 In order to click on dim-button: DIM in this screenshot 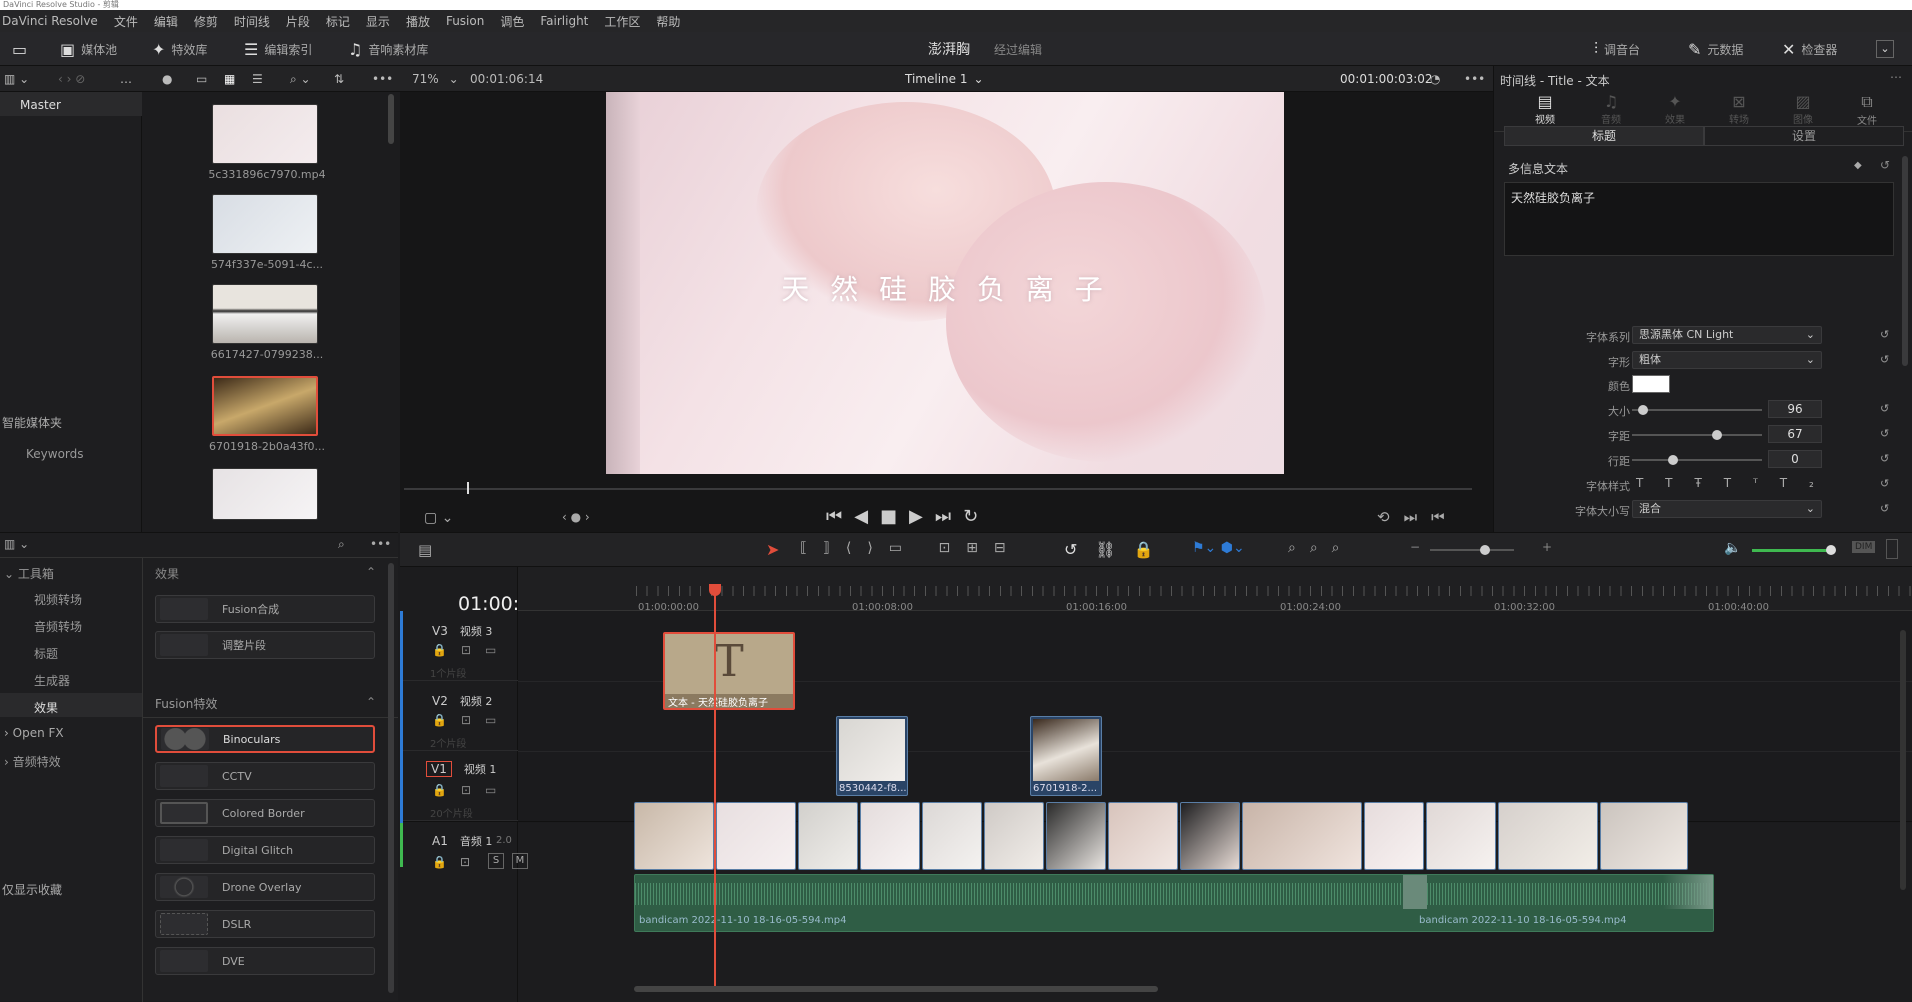, I will do `click(1864, 547)`.